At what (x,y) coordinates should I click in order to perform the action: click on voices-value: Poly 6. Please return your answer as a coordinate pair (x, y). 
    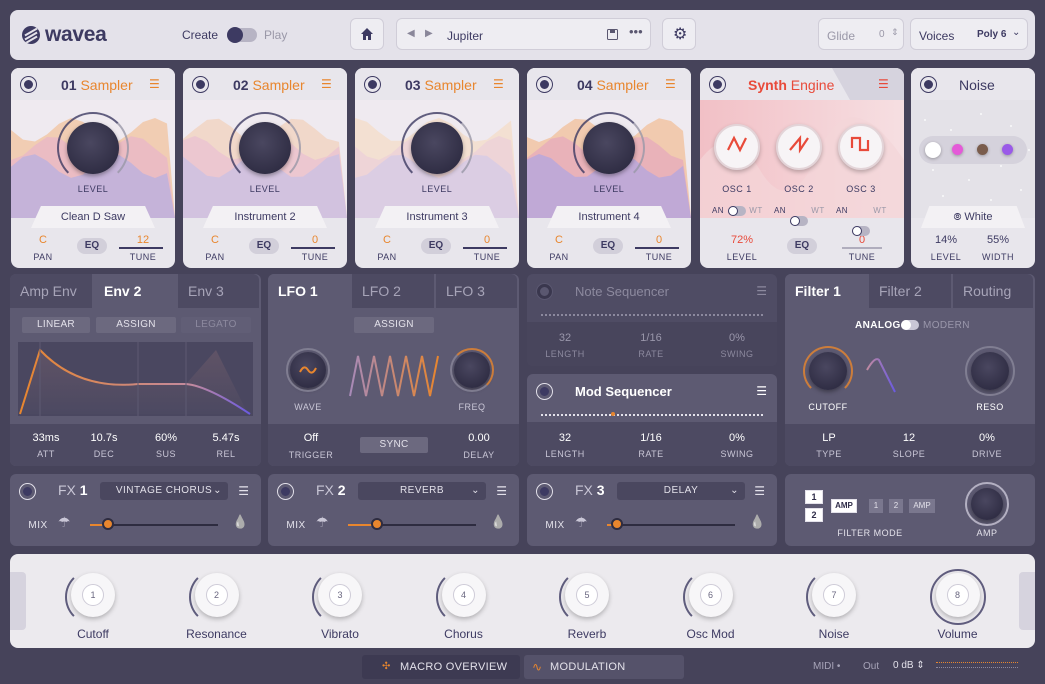
    Looking at the image, I should click on (991, 34).